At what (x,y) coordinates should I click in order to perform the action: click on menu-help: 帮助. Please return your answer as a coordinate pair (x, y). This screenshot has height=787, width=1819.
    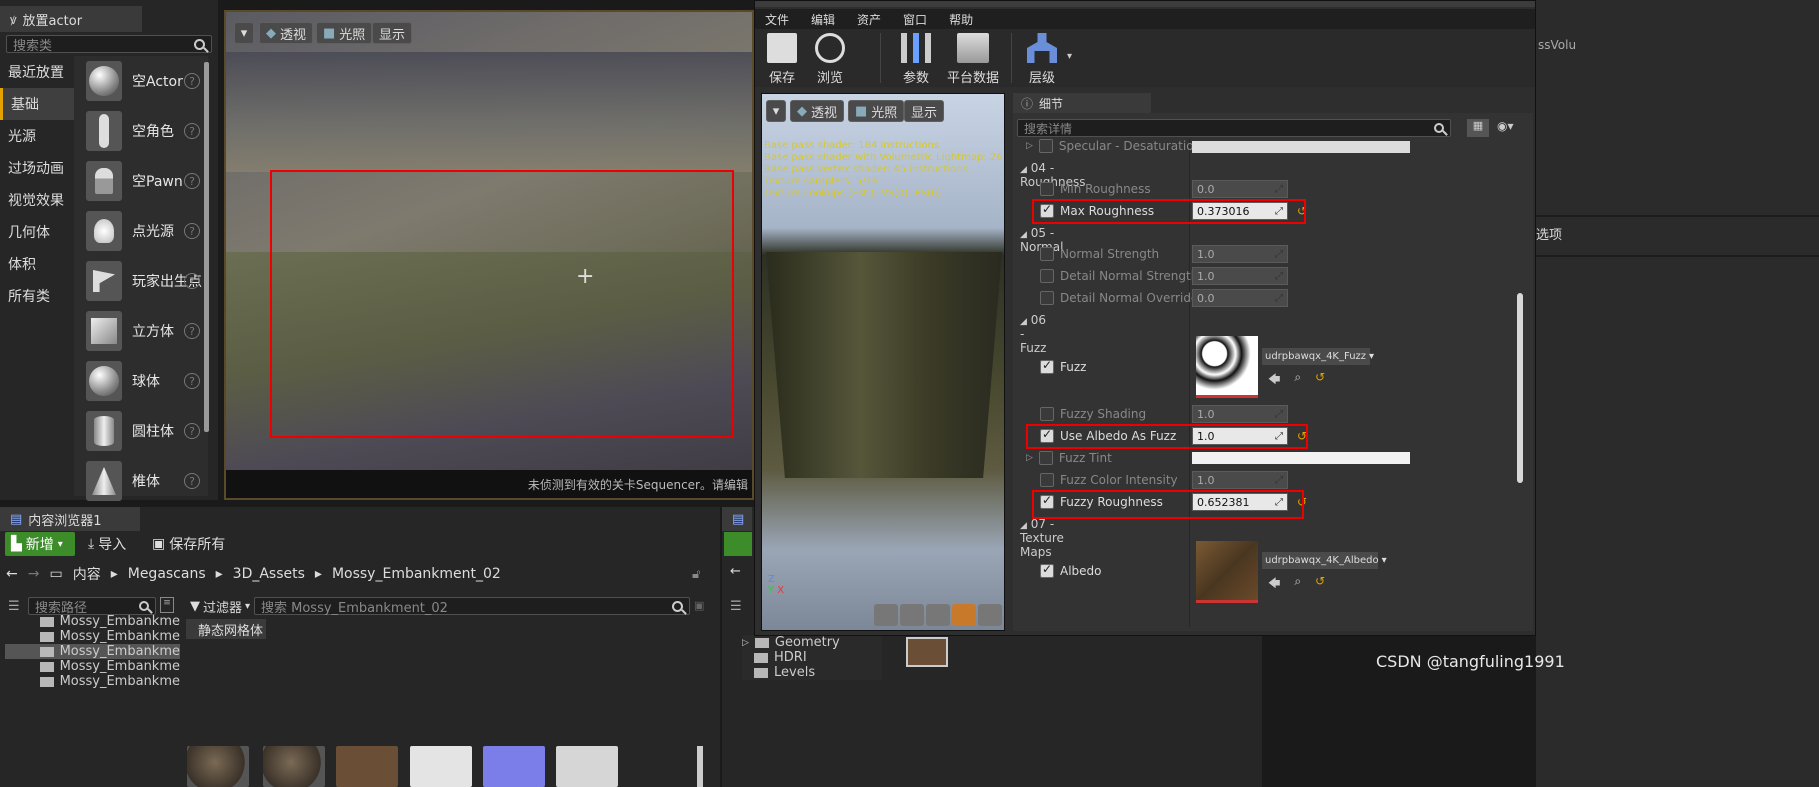
    Looking at the image, I should click on (961, 19).